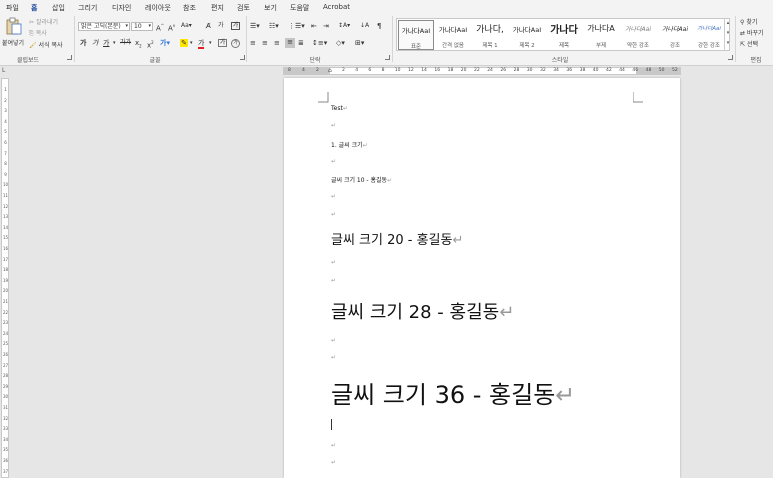 The height and width of the screenshot is (478, 773). What do you see at coordinates (752, 32) in the screenshot?
I see `replace-button: ⇄ 바꾸기` at bounding box center [752, 32].